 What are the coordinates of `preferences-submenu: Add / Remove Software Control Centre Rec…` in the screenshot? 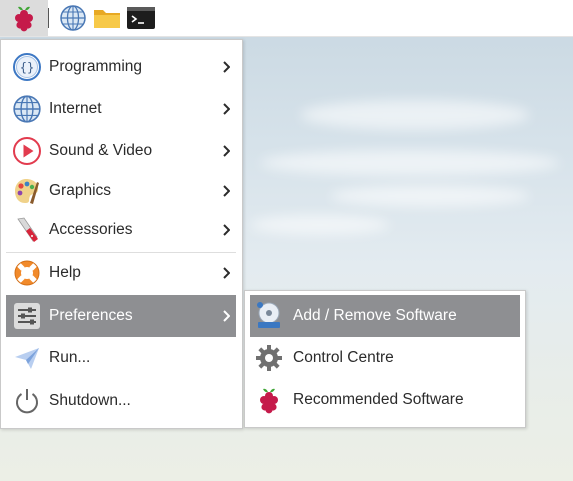 It's located at (385, 359).